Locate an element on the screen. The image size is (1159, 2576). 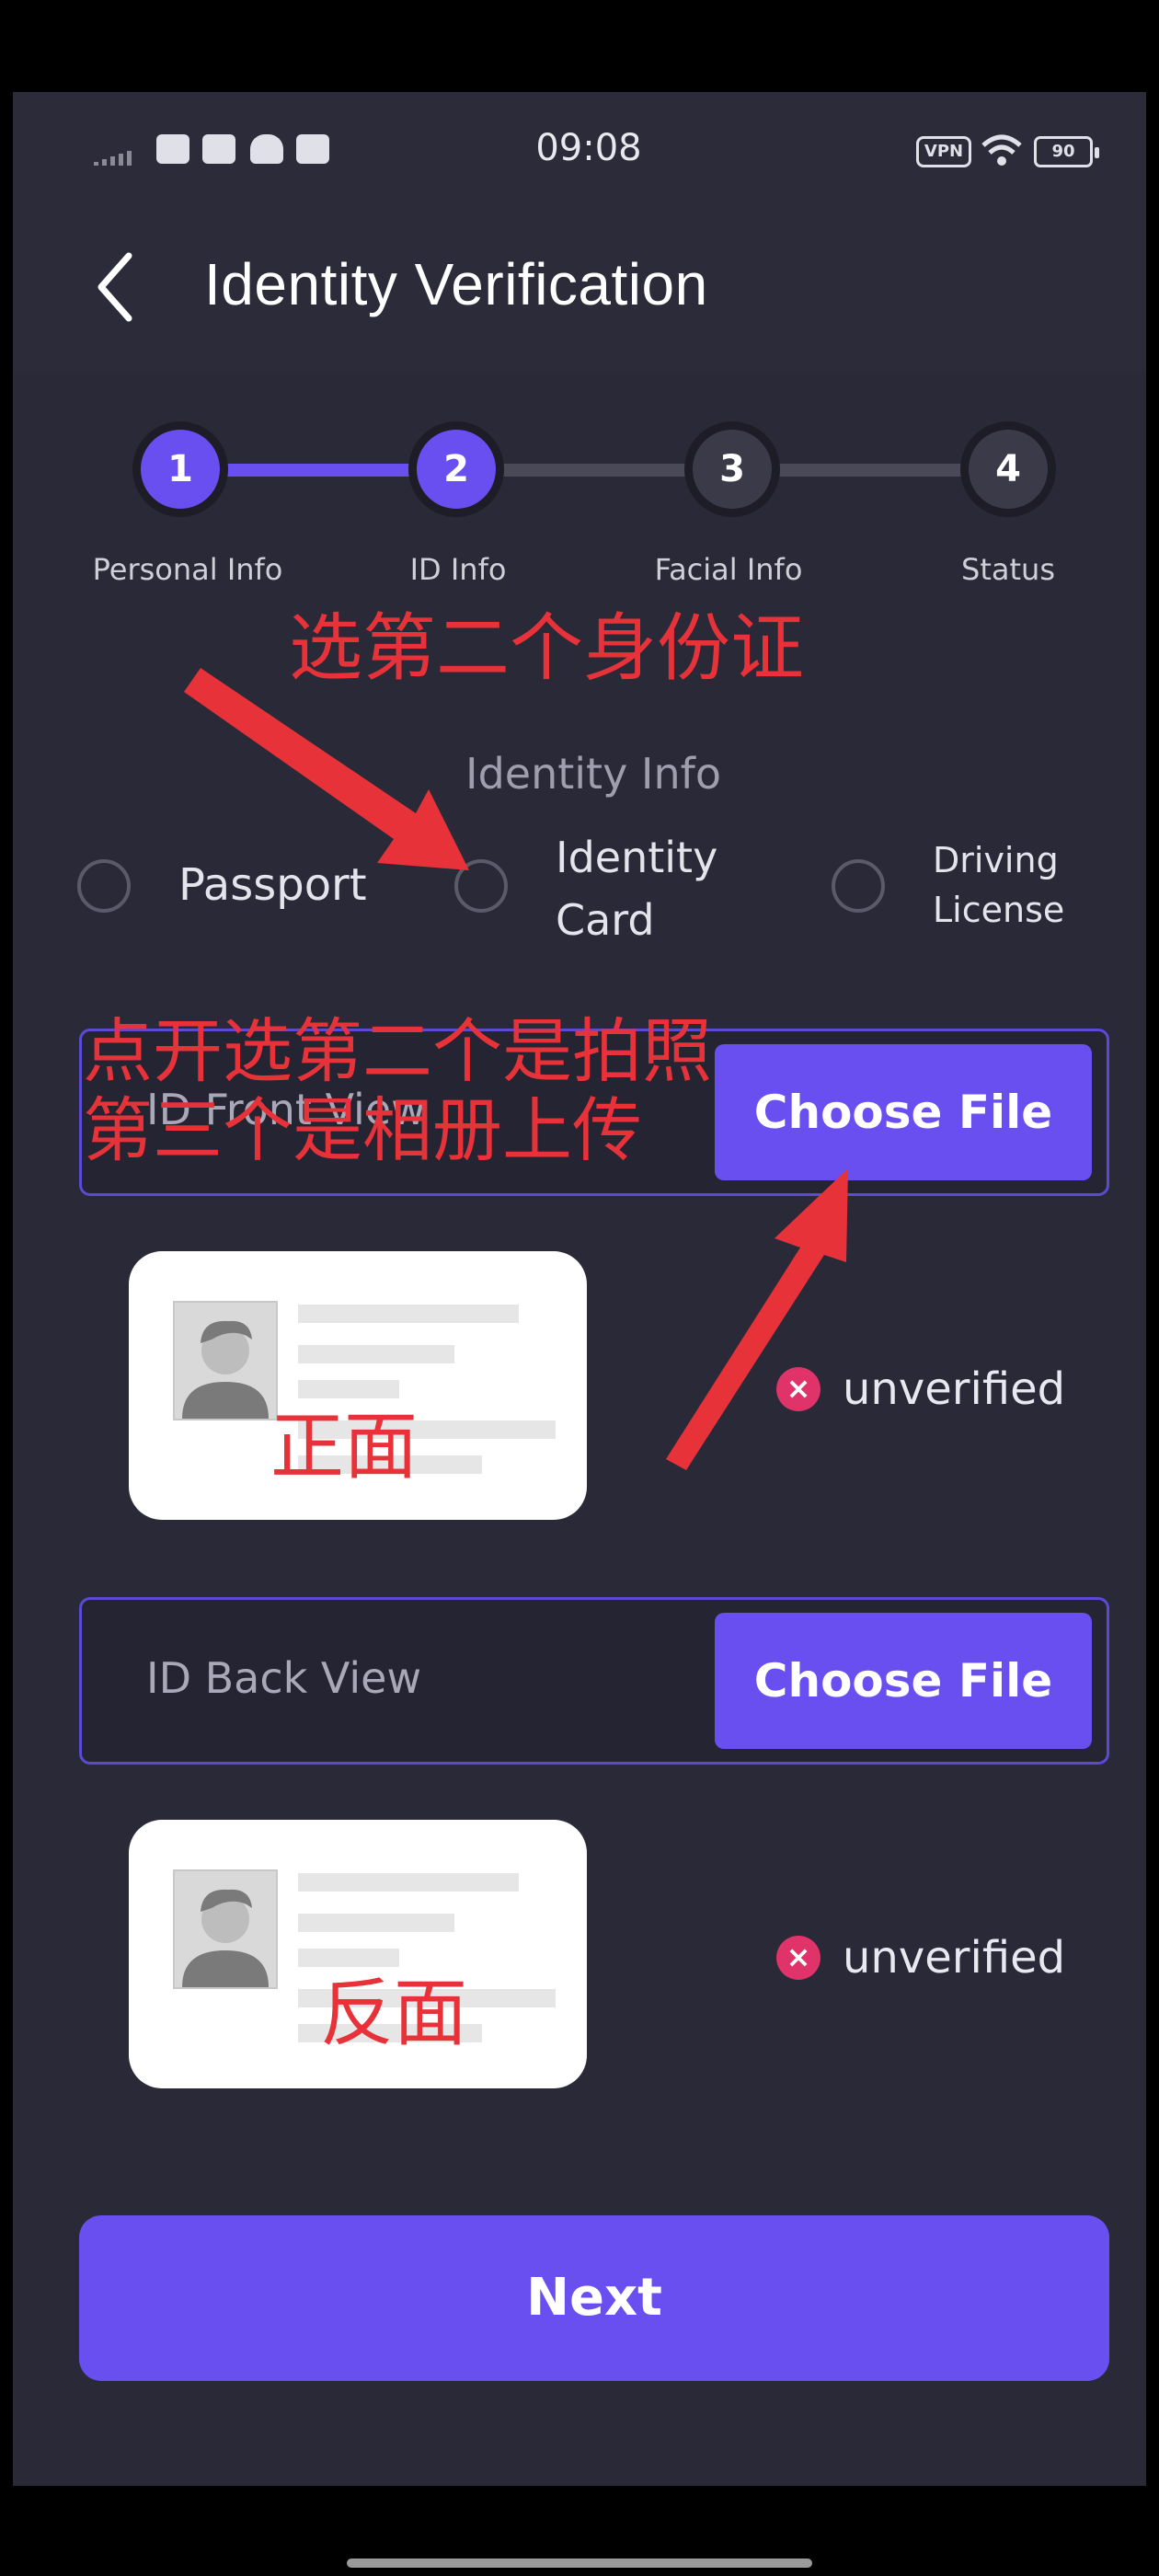
chevron-left-icon is located at coordinates (115, 287).